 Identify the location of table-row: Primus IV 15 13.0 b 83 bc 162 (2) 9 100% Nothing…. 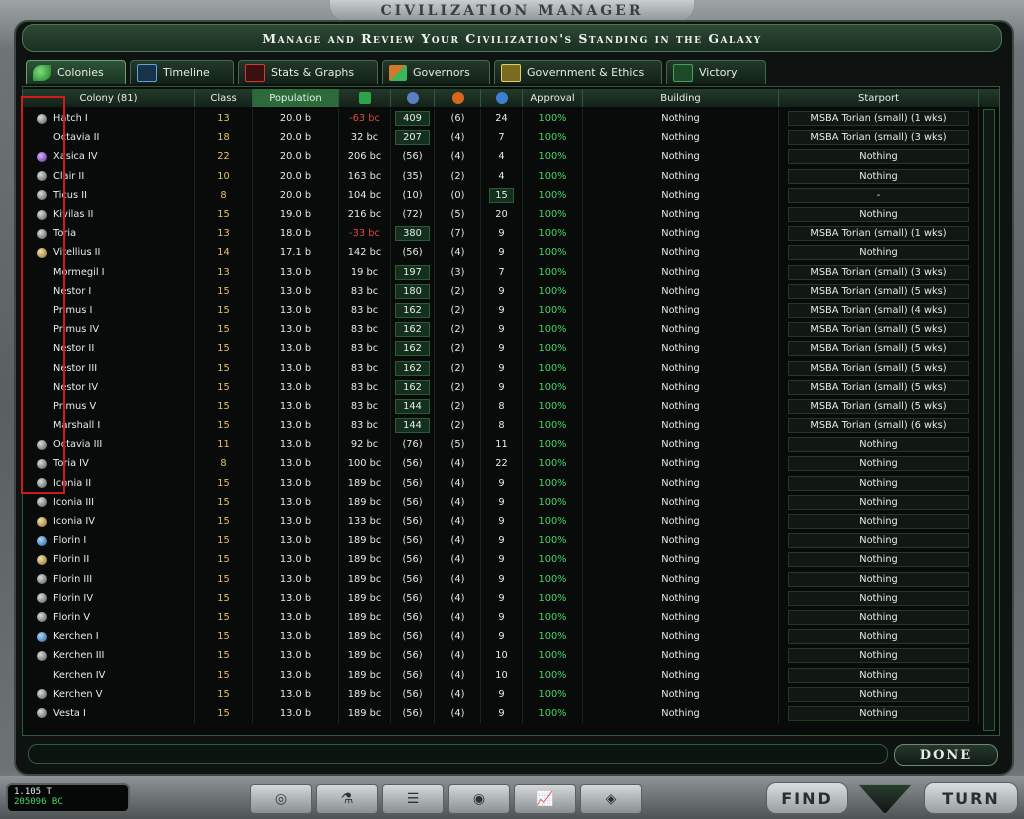
(511, 330).